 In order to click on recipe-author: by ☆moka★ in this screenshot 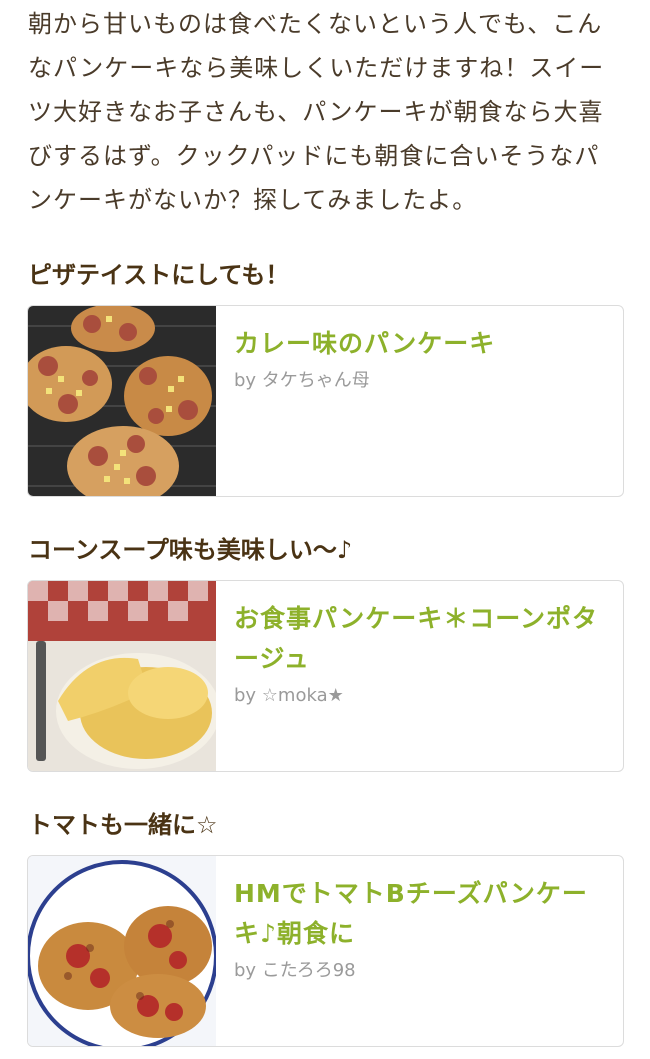, I will do `click(289, 695)`.